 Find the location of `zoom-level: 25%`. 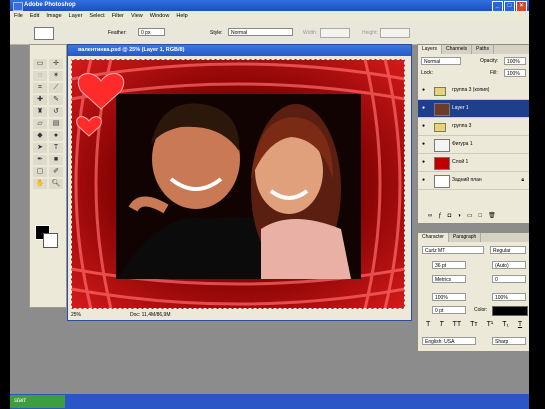

zoom-level: 25% is located at coordinates (76, 315).